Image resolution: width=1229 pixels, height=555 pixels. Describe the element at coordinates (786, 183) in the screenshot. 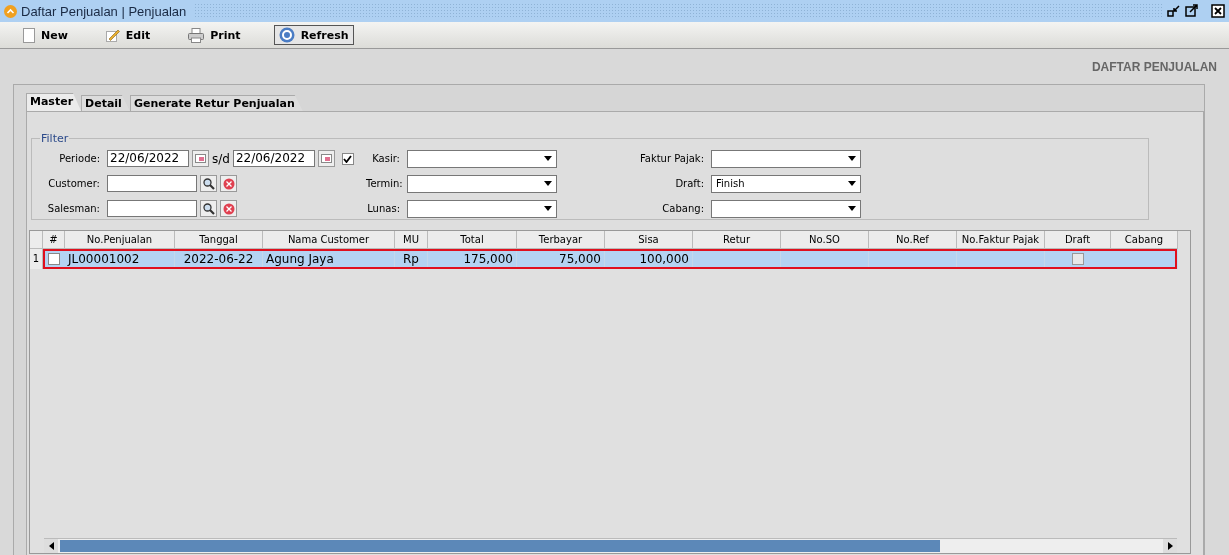

I see `dropdown: Finish` at that location.